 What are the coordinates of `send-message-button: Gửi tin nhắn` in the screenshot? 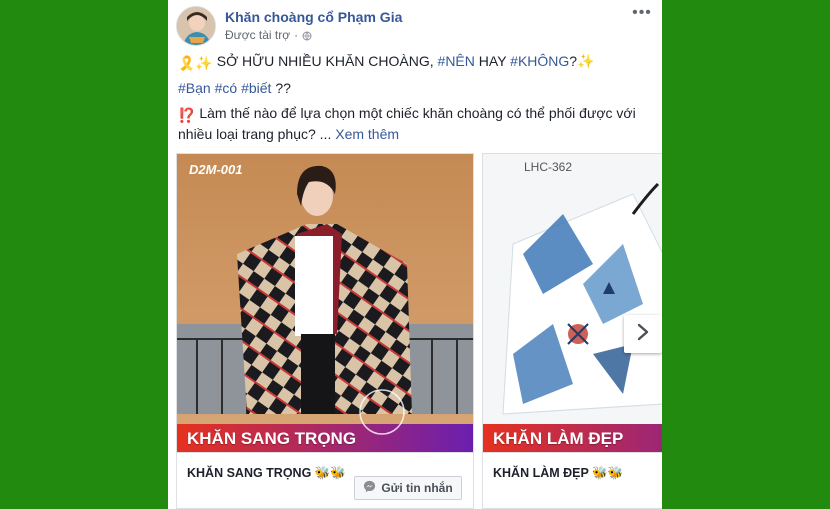 It's located at (408, 488).